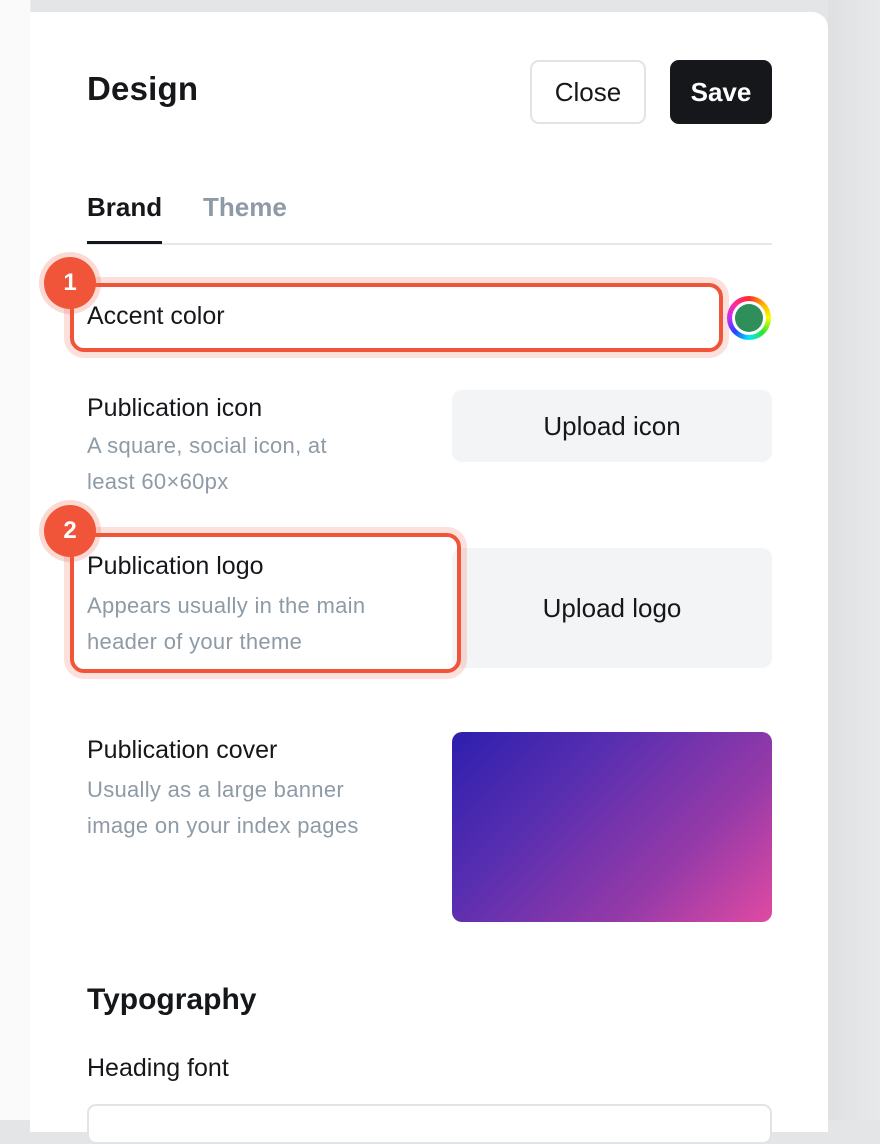  Describe the element at coordinates (15, 560) in the screenshot. I see `background-pane-left` at that location.